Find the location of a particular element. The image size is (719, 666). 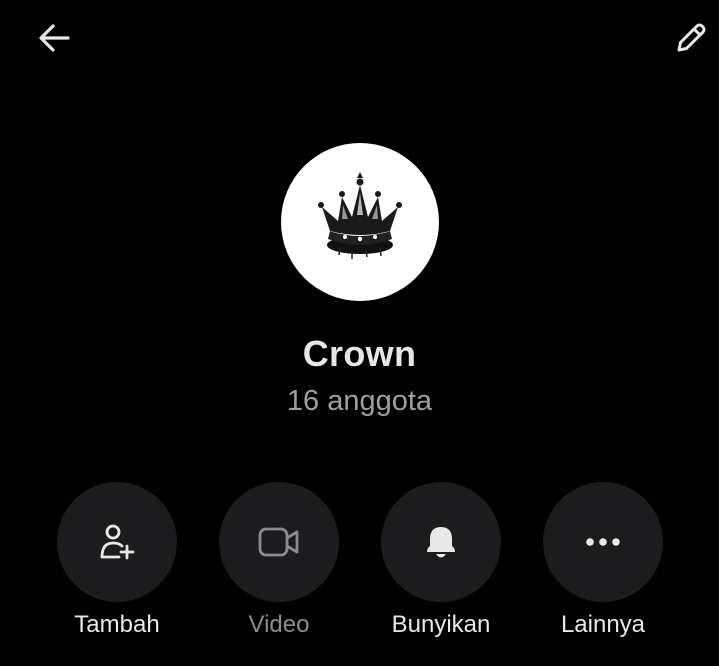

video-call-button: Video is located at coordinates (279, 560).